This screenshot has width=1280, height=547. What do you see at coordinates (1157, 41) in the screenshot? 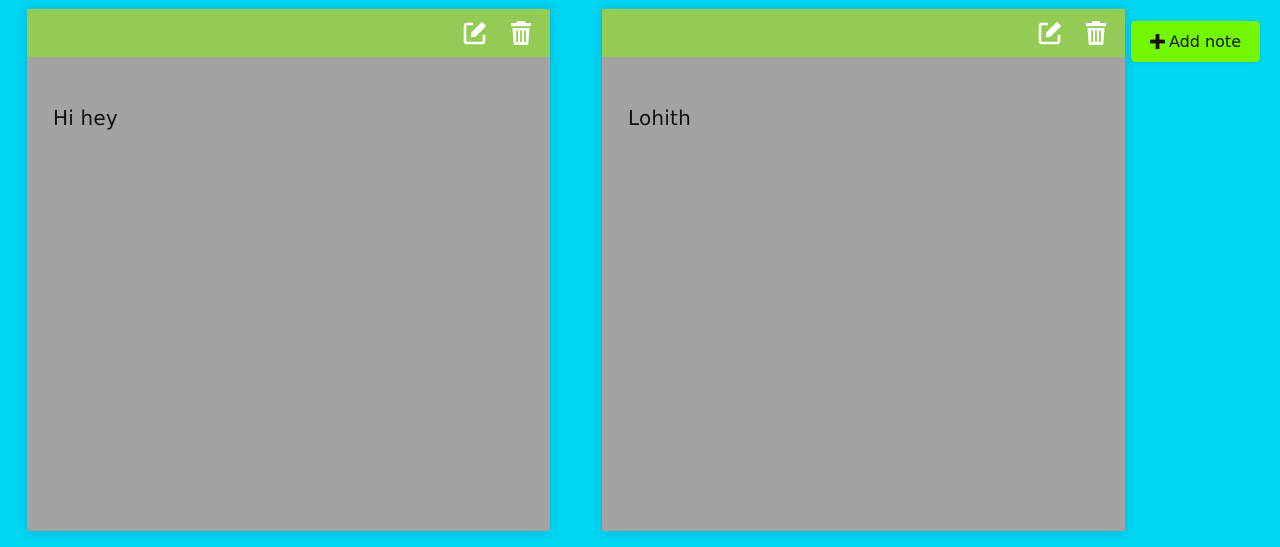
I see `plus-icon` at bounding box center [1157, 41].